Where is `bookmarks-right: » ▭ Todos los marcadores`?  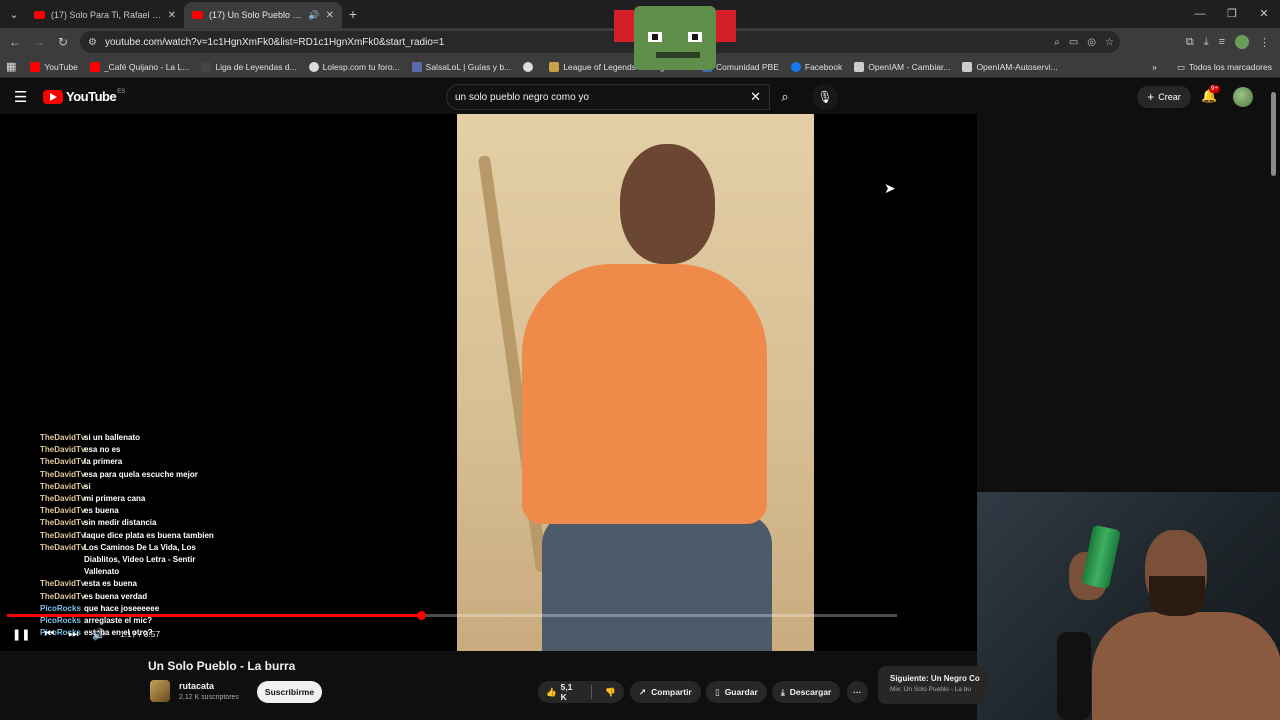
bookmarks-right: » ▭ Todos los marcadores is located at coordinates (1212, 67).